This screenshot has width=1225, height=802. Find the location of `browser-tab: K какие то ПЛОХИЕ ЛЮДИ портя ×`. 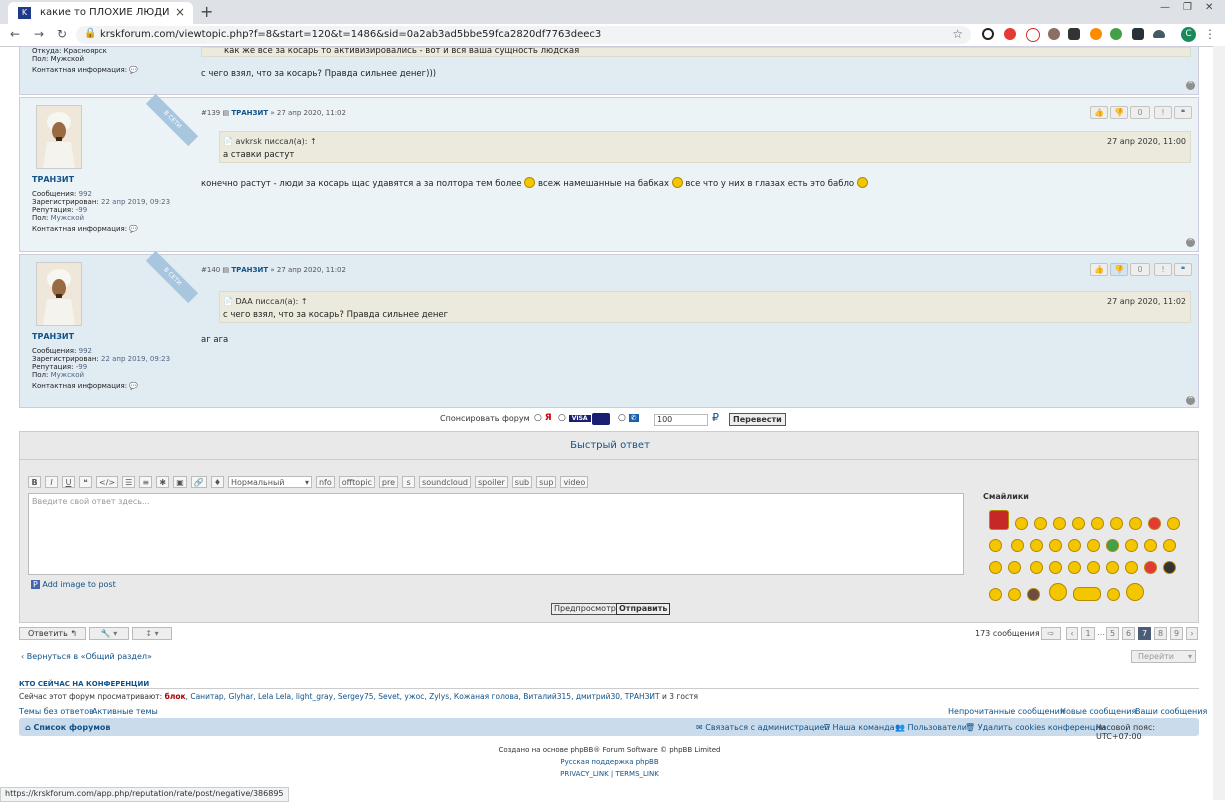

browser-tab: K какие то ПЛОХИЕ ЛЮДИ портя × is located at coordinates (100, 13).